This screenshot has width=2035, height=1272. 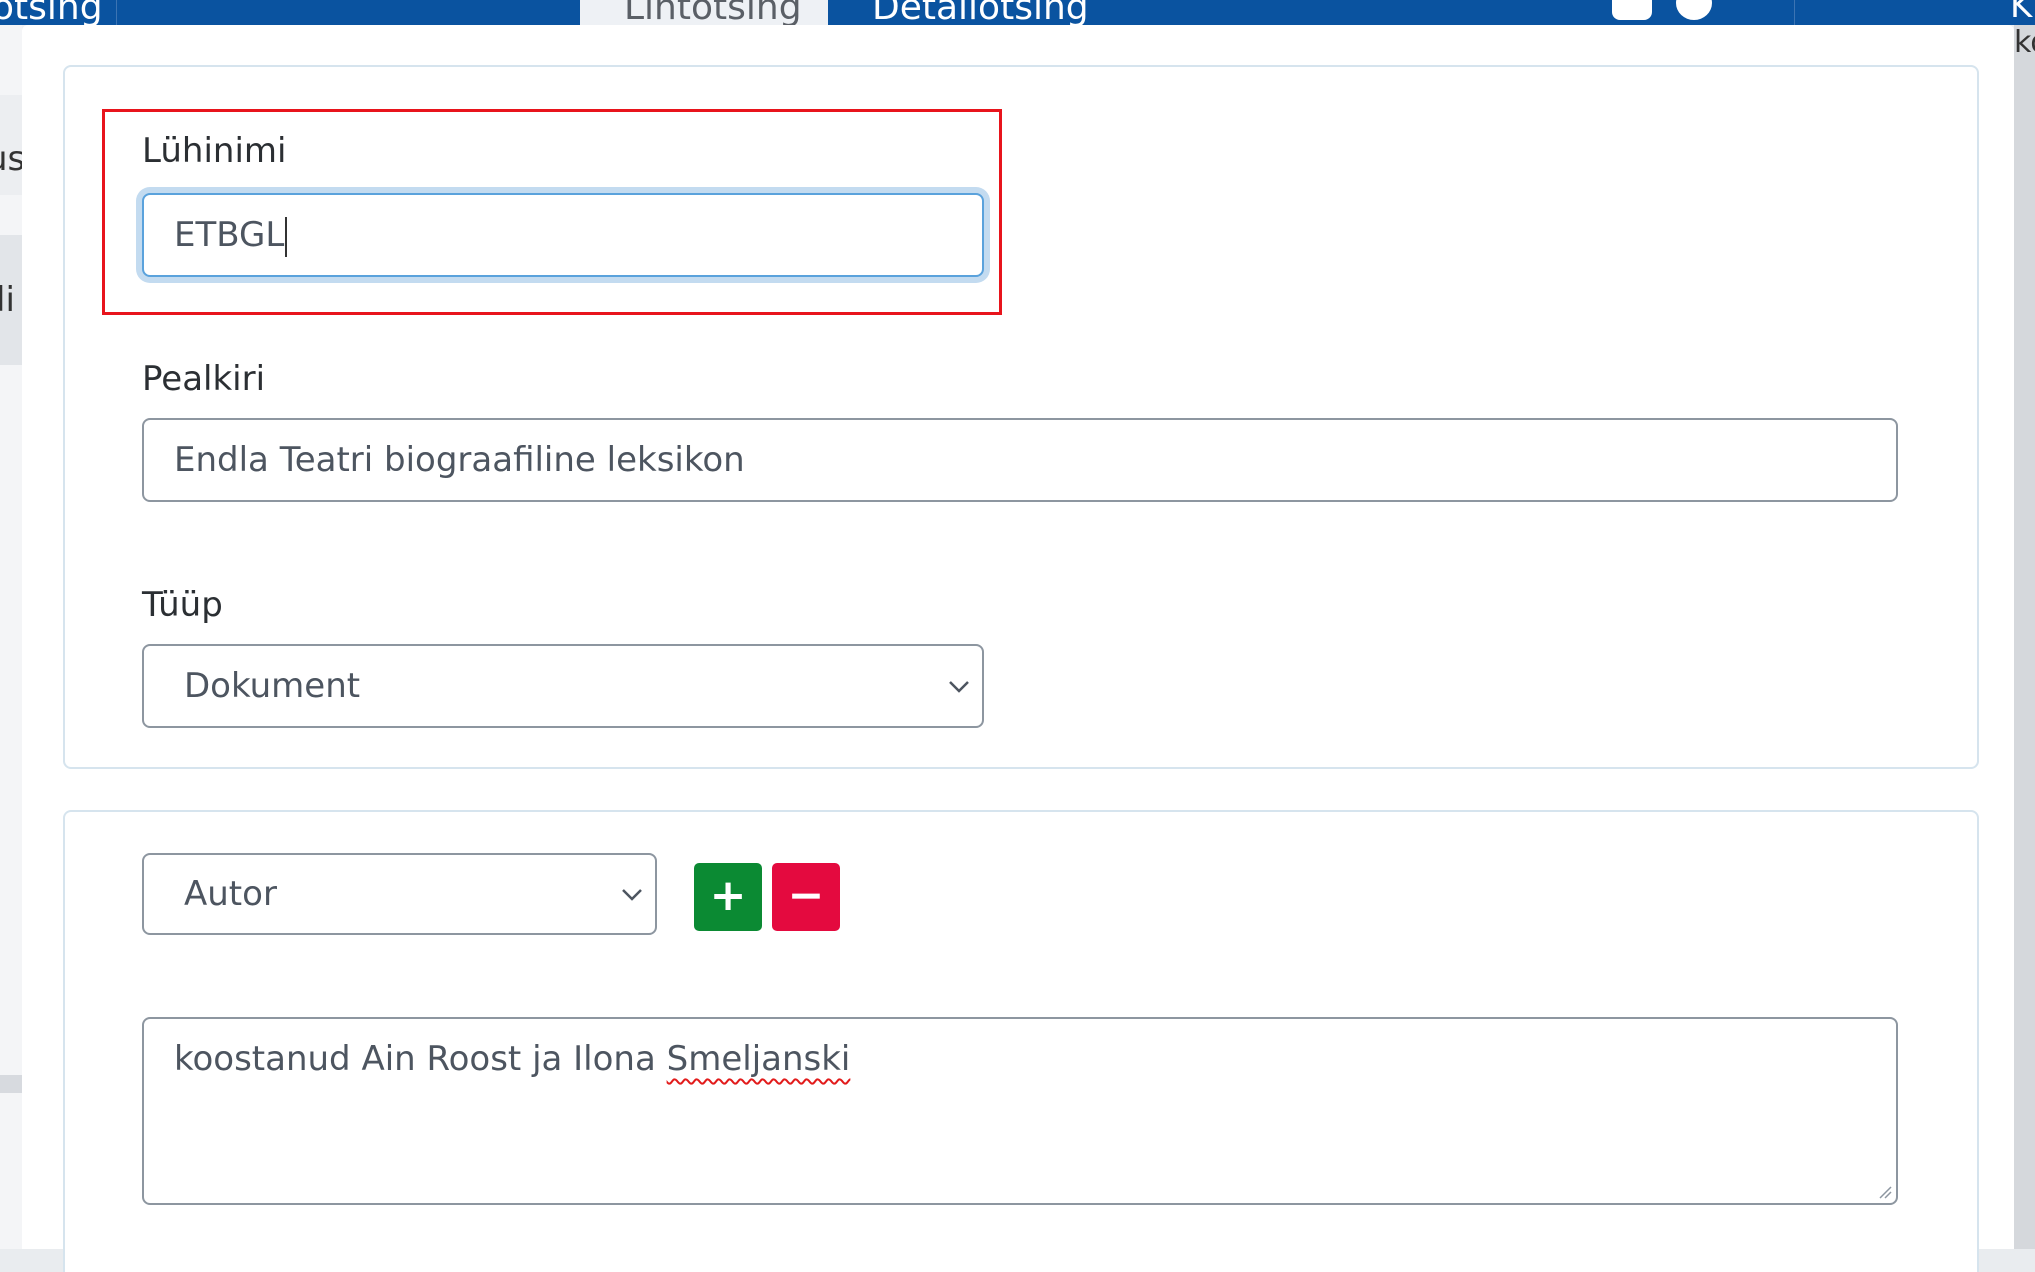 I want to click on type-label: Tüüp, so click(x=182, y=605).